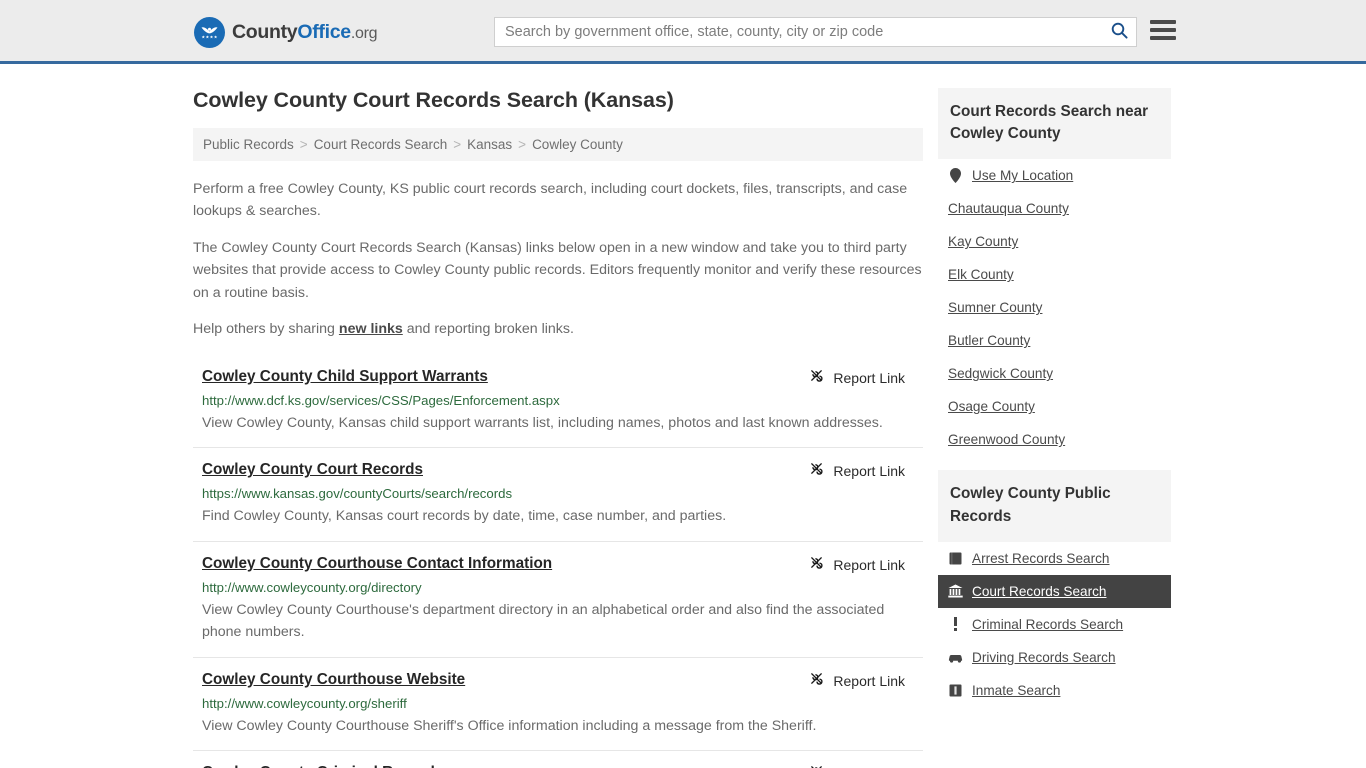  I want to click on logo-county-text: County, so click(265, 32).